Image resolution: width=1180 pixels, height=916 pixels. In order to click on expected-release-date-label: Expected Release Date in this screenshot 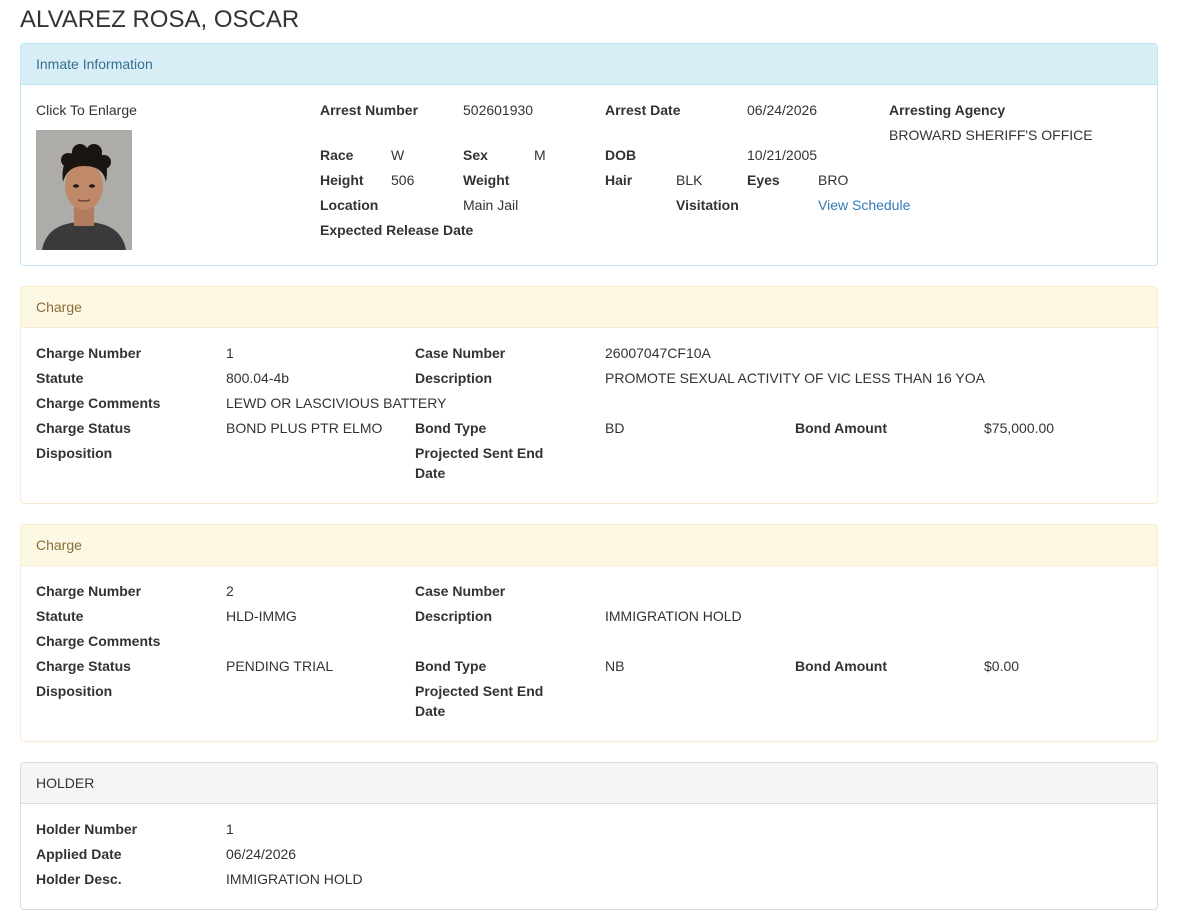, I will do `click(397, 230)`.